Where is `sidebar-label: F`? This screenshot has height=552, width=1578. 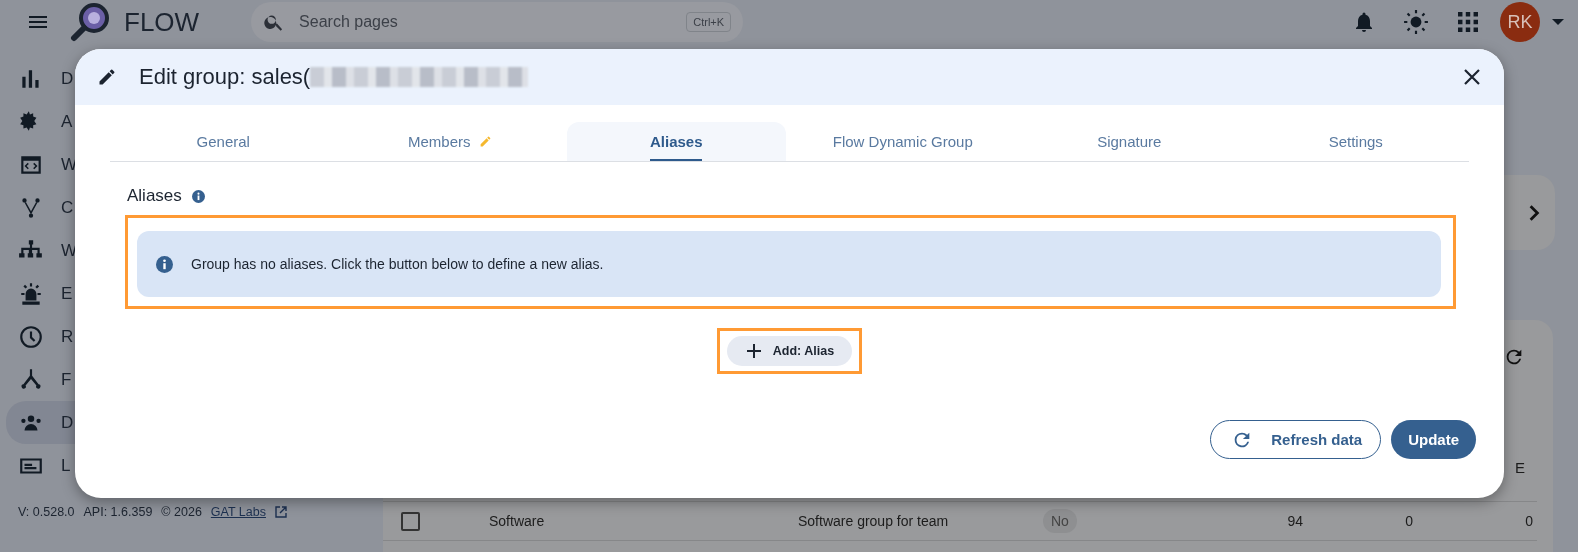
sidebar-label: F is located at coordinates (66, 379).